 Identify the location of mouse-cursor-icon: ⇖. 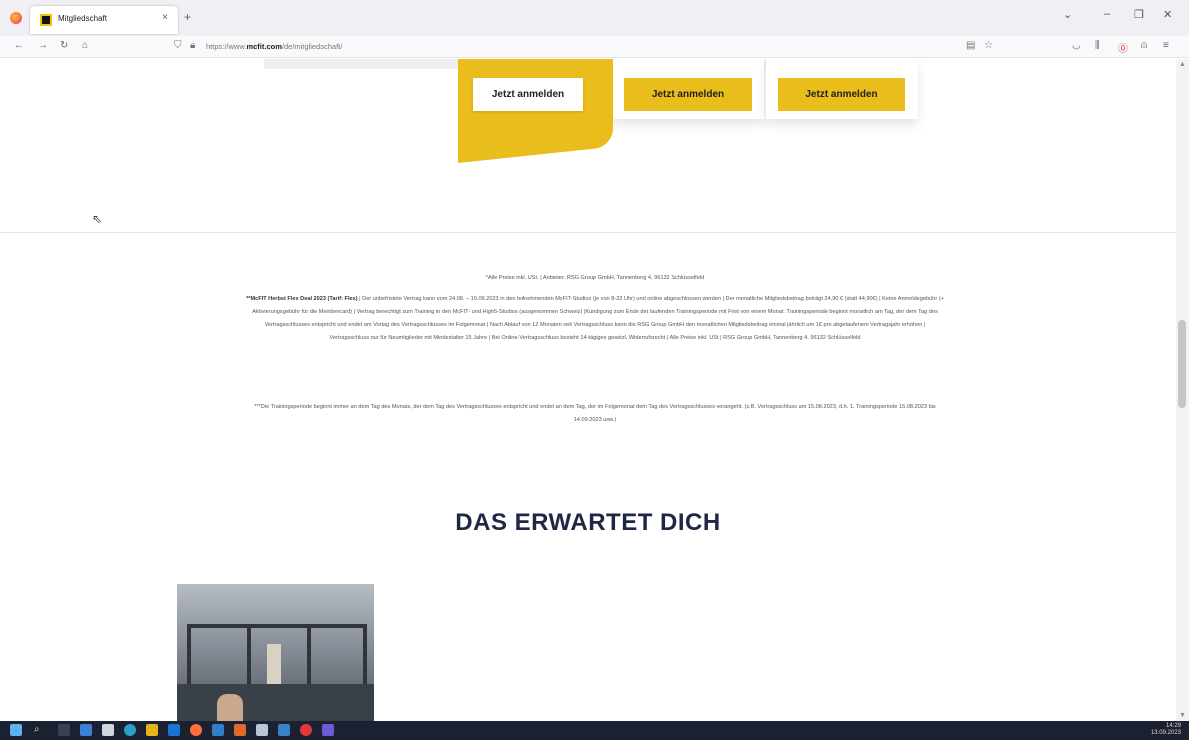
(97, 219).